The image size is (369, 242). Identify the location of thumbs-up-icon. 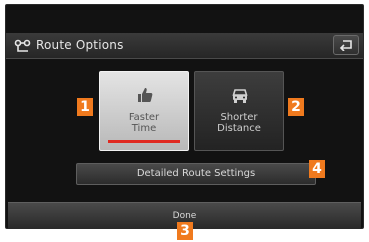
(145, 95).